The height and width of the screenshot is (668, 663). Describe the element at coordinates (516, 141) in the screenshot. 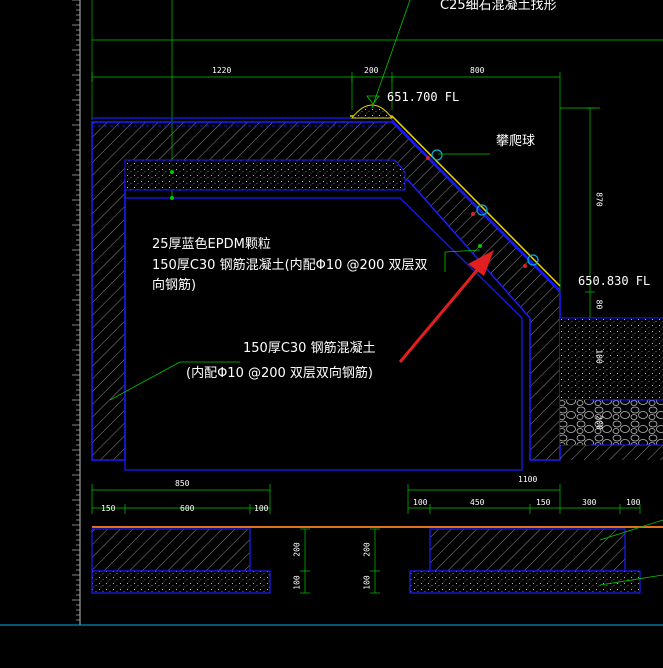

I see `climb-ball-label: 攀爬球` at that location.